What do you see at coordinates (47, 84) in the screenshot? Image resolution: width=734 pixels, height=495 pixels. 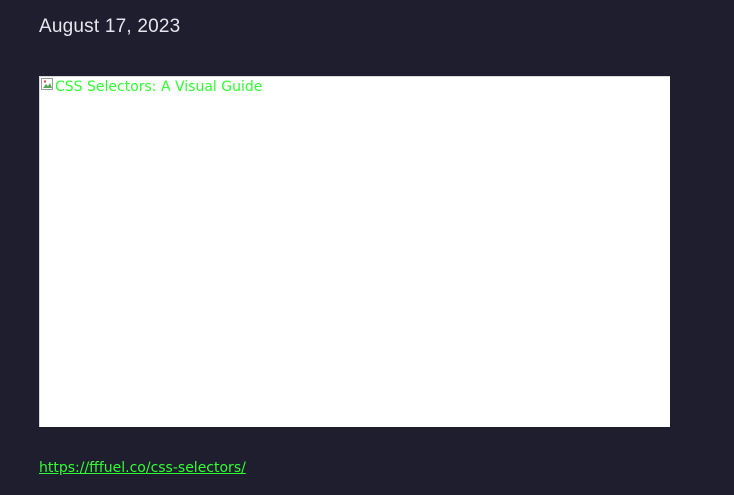 I see `broken-image-icon` at bounding box center [47, 84].